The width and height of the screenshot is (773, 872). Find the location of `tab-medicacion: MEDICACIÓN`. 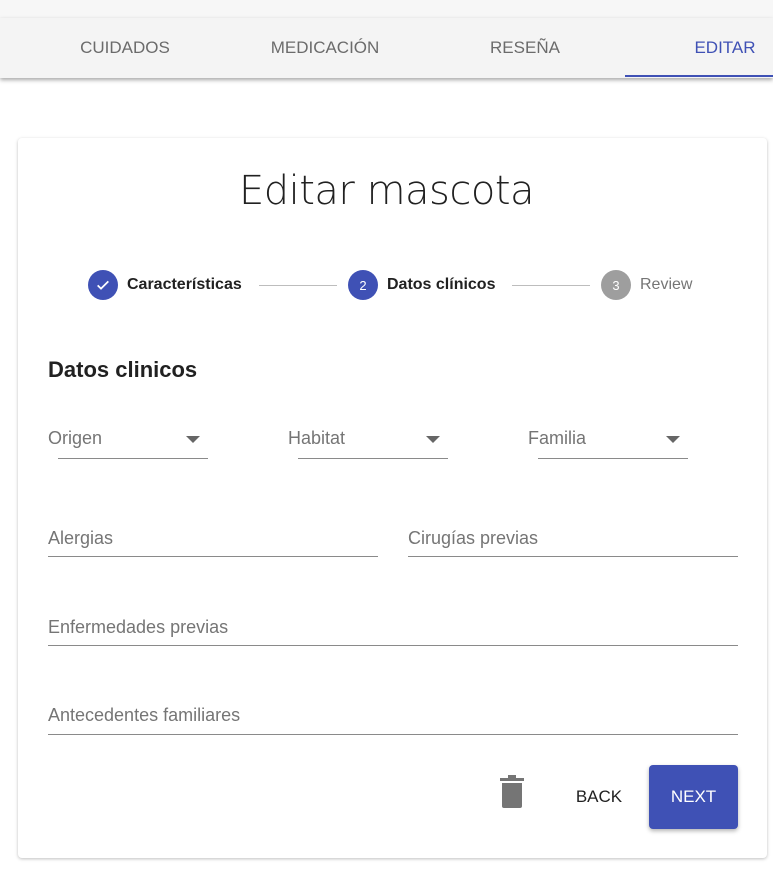

tab-medicacion: MEDICACIÓN is located at coordinates (325, 48).